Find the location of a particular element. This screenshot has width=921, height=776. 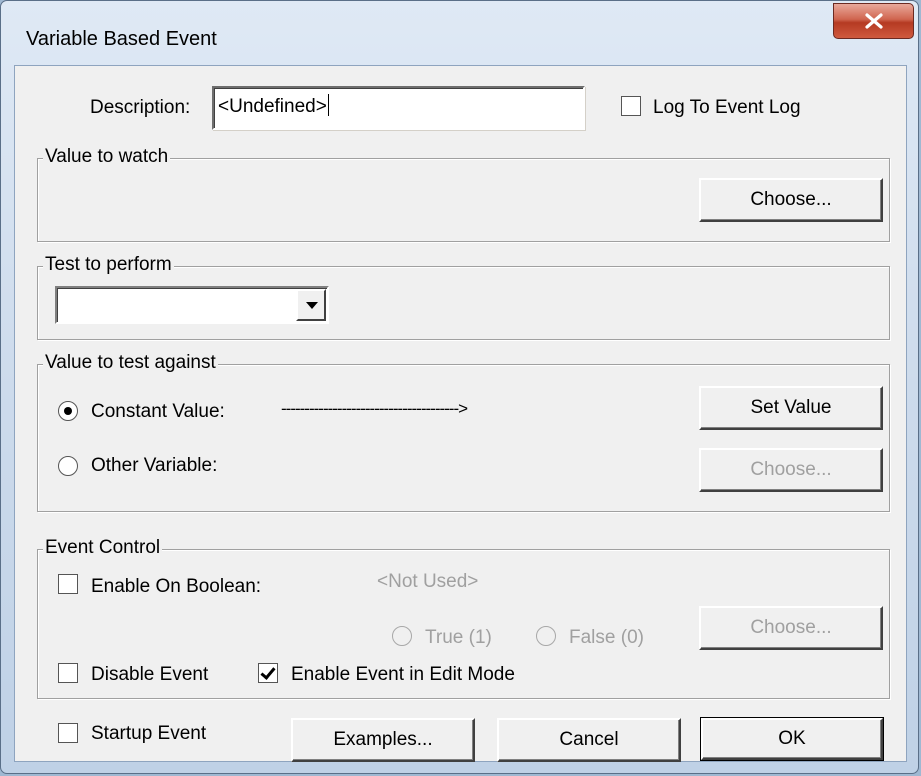

enable-on-boolean-checkbox is located at coordinates (68, 584).